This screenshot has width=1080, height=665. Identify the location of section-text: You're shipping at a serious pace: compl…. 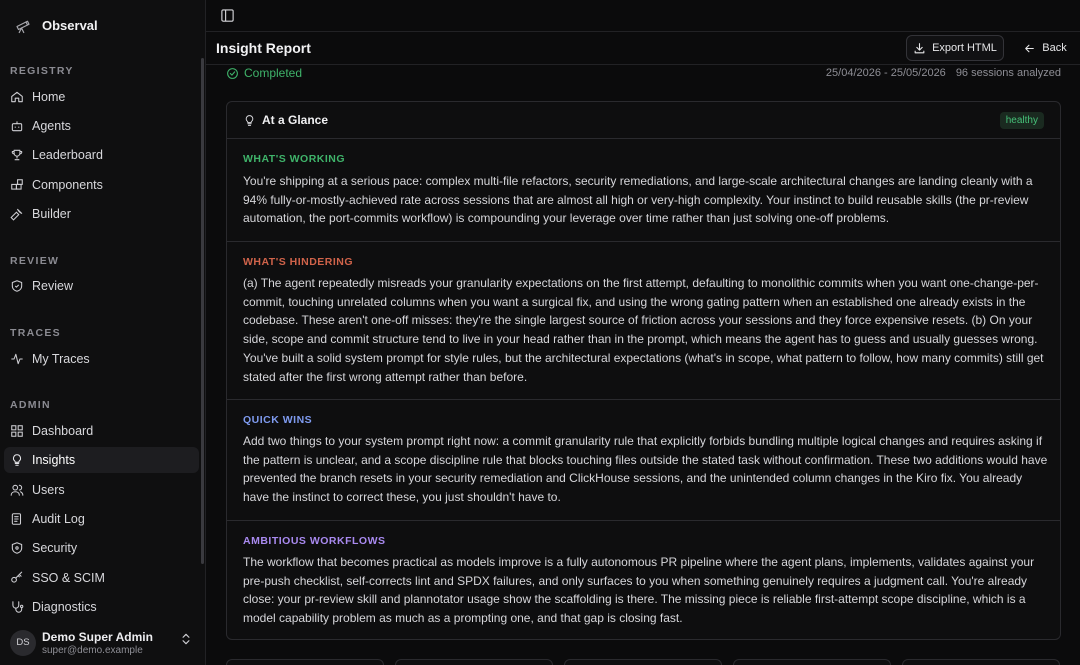
(638, 200).